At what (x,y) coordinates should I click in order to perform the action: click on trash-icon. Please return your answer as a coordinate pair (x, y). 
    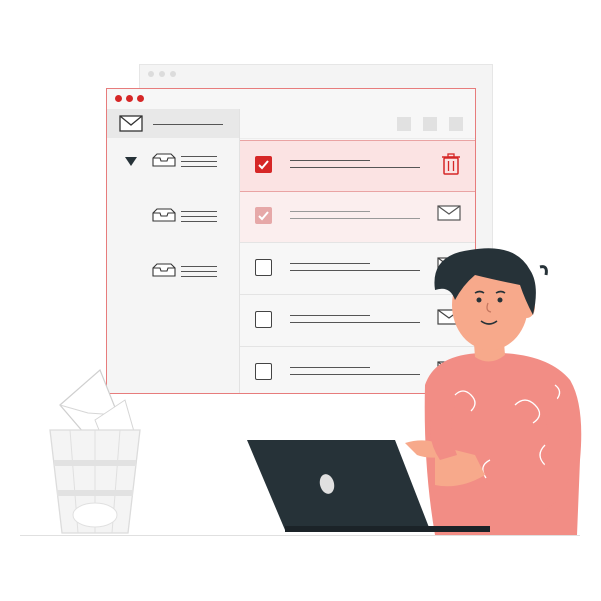
    Looking at the image, I should click on (451, 164).